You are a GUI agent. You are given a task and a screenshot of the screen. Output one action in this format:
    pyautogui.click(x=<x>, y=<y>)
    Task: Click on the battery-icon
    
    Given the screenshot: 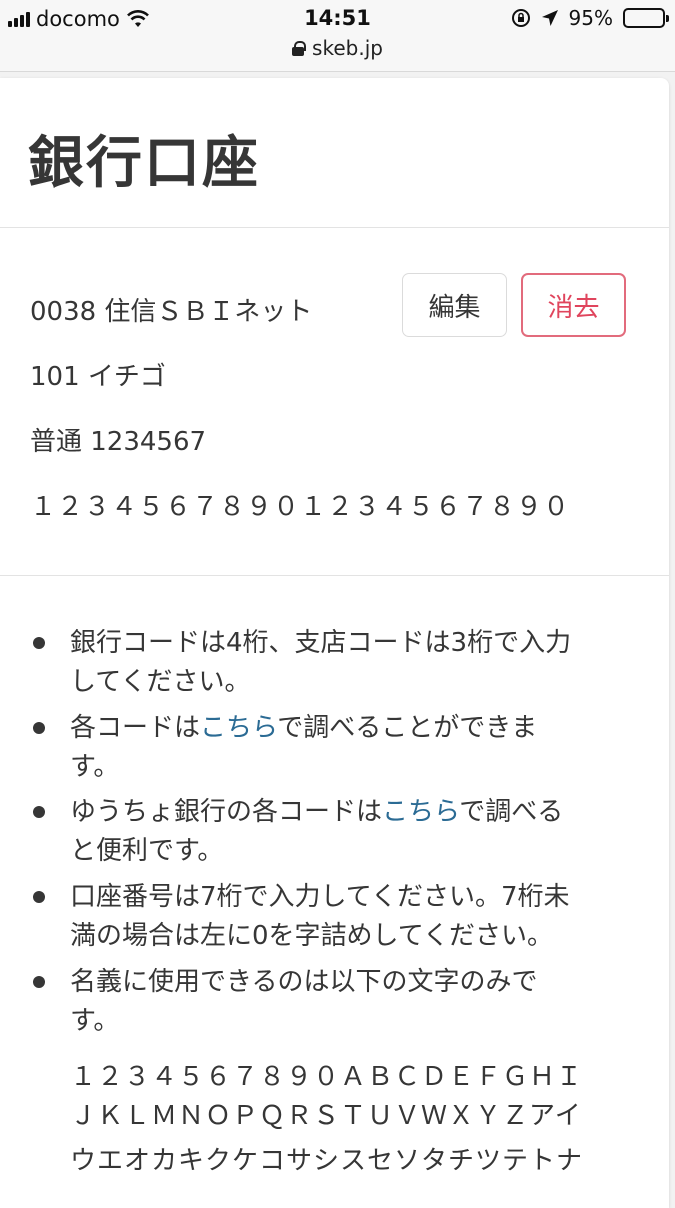 What is the action you would take?
    pyautogui.click(x=646, y=18)
    